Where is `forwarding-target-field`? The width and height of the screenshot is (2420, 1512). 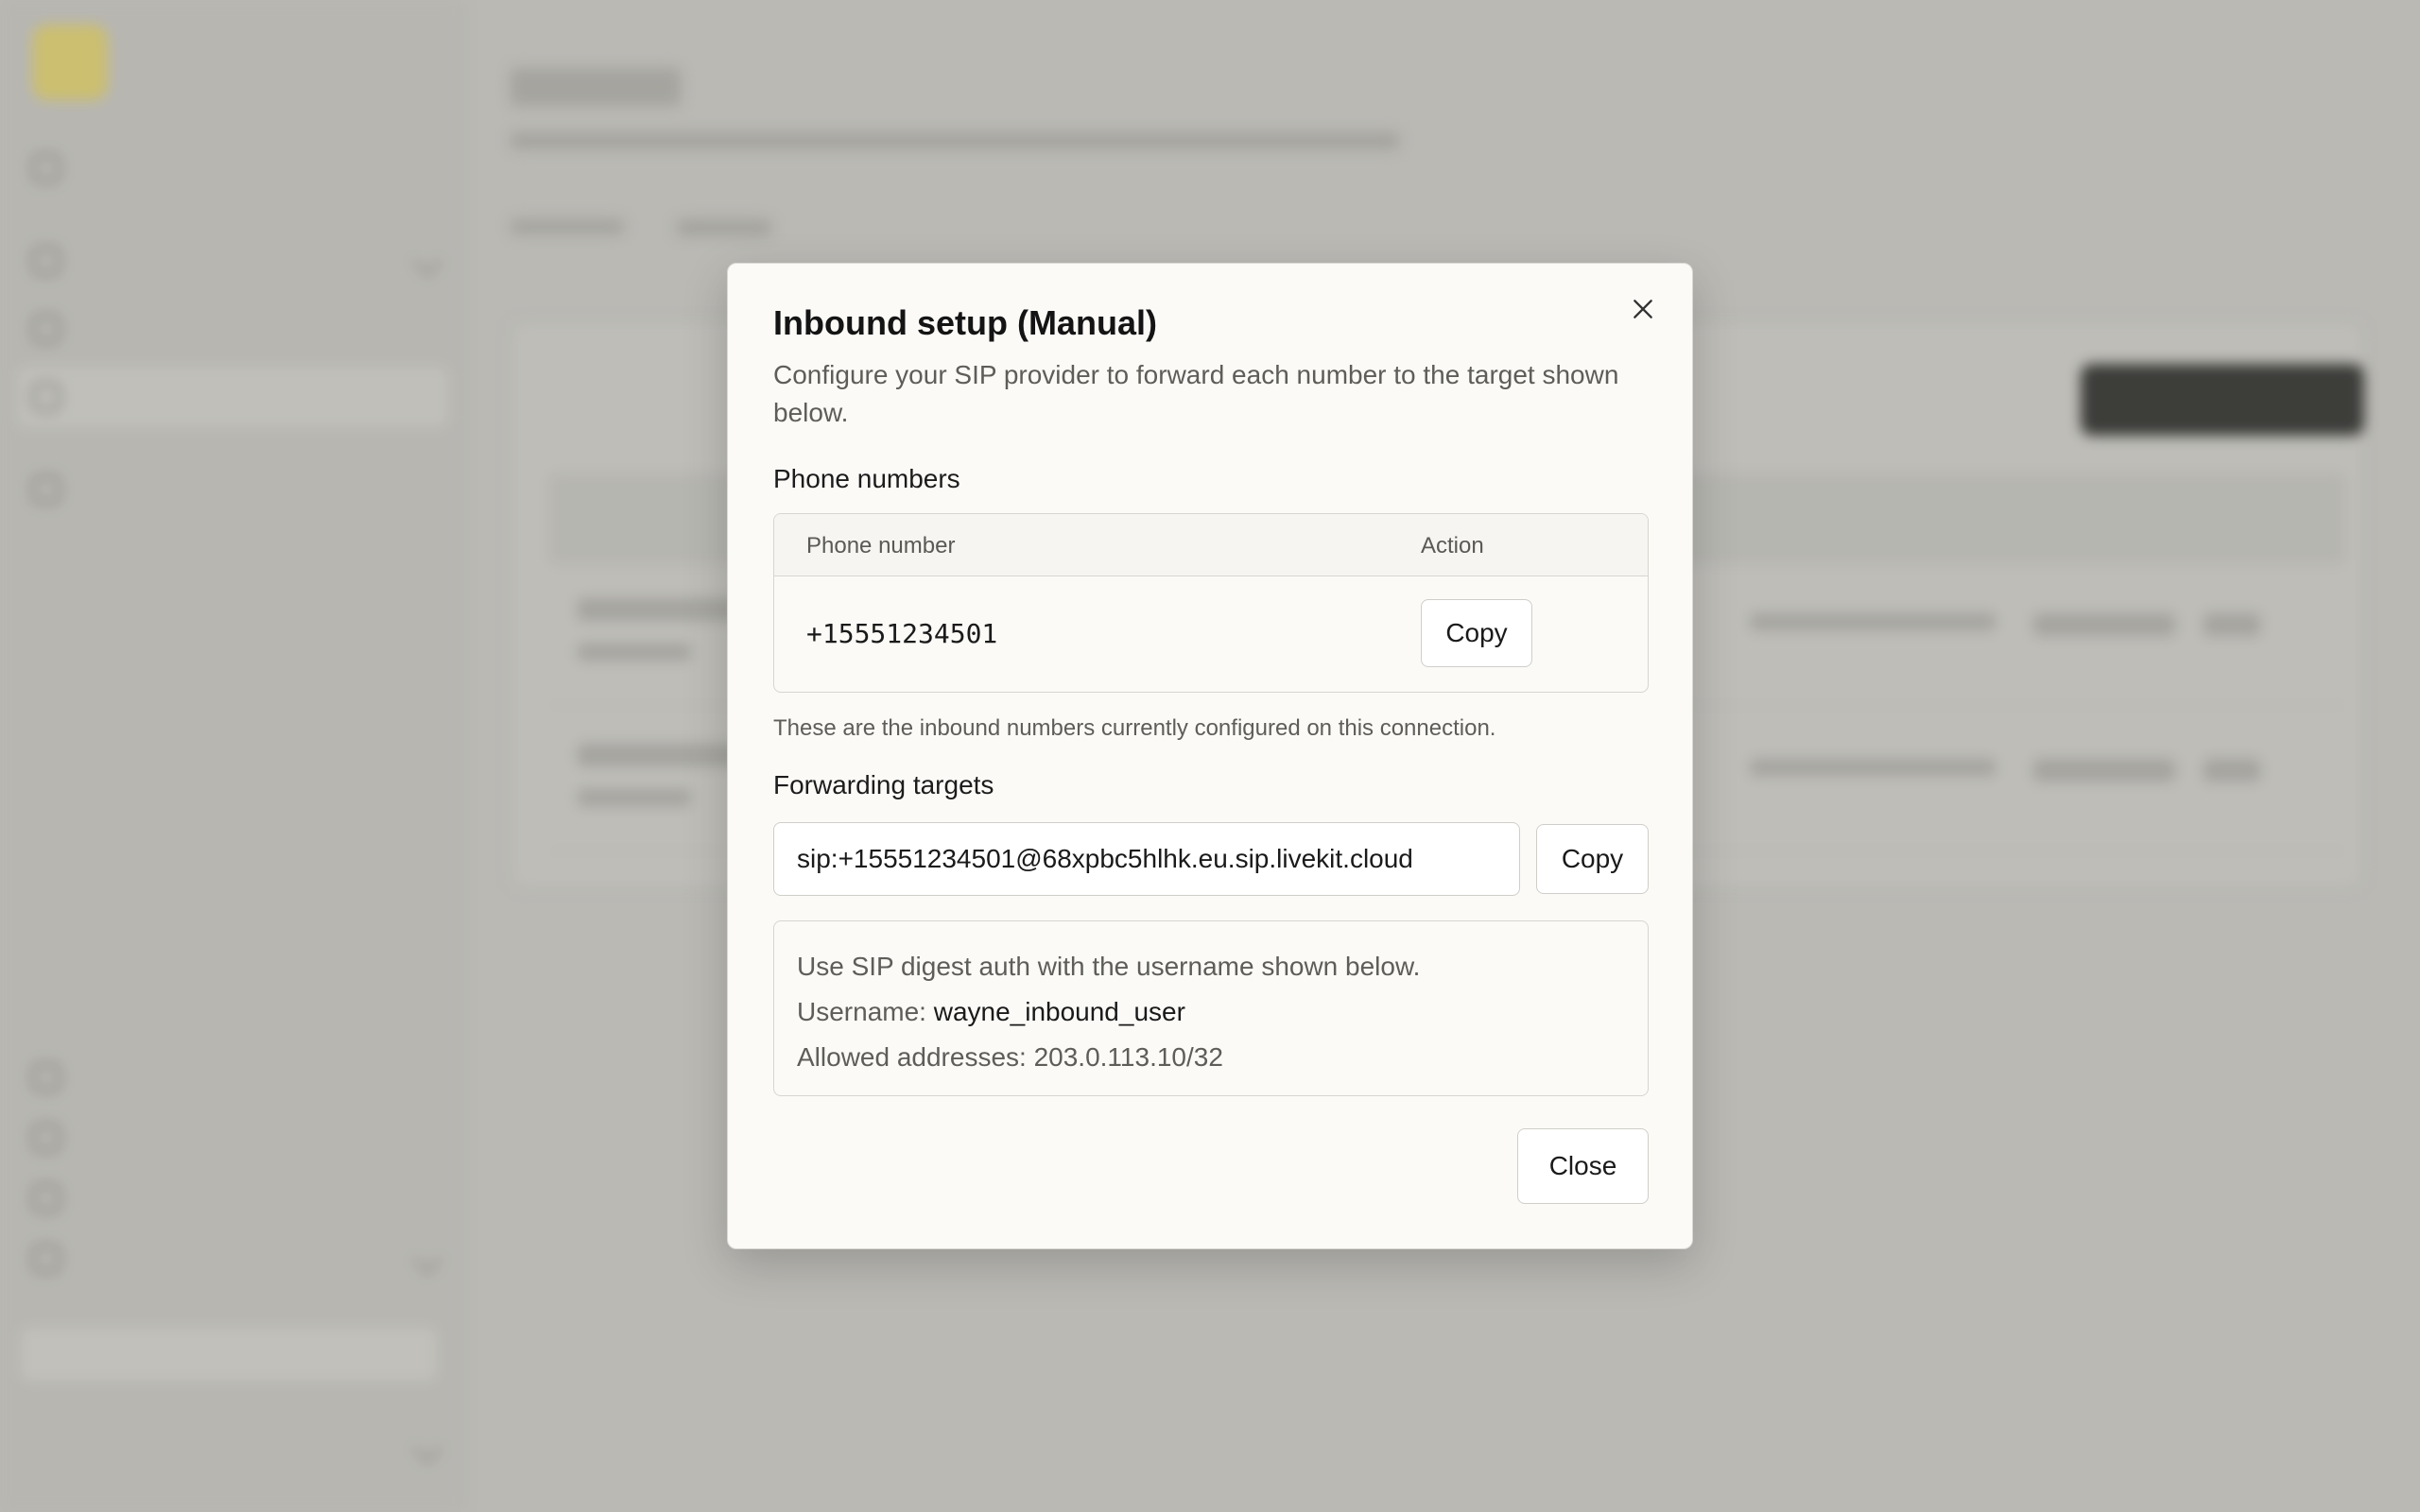 forwarding-target-field is located at coordinates (1146, 859).